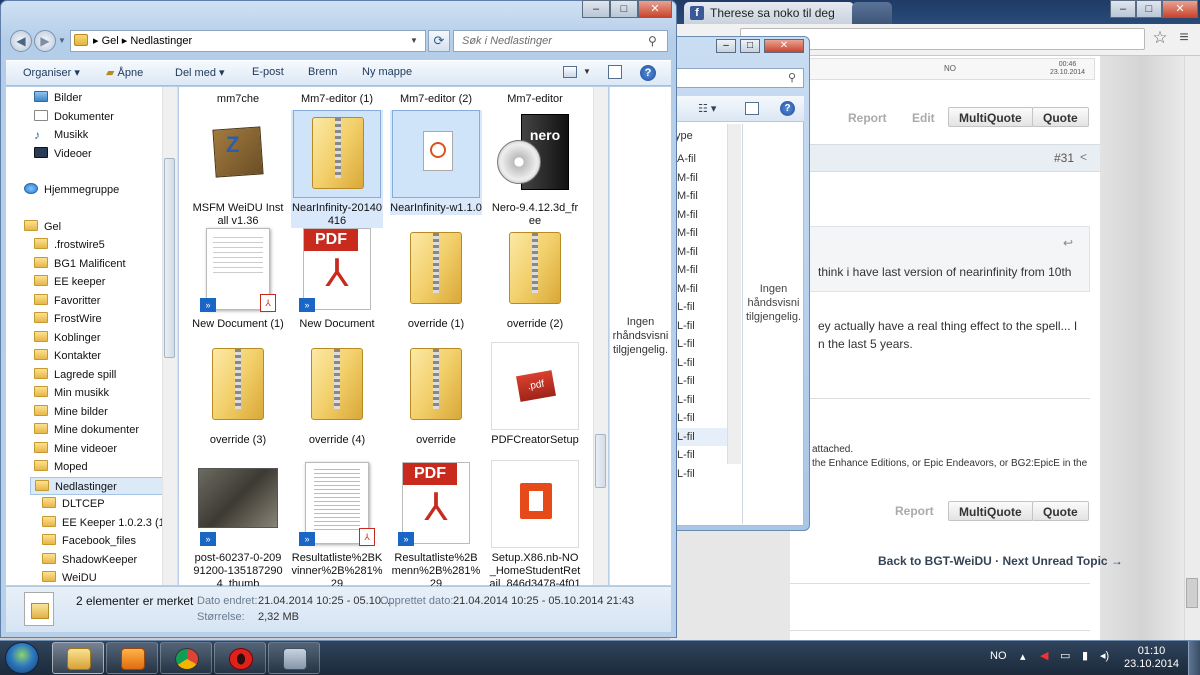 This screenshot has height=675, width=1200. What do you see at coordinates (1151, 658) in the screenshot?
I see `taskbar-clock: 01:10 23.10.2014` at bounding box center [1151, 658].